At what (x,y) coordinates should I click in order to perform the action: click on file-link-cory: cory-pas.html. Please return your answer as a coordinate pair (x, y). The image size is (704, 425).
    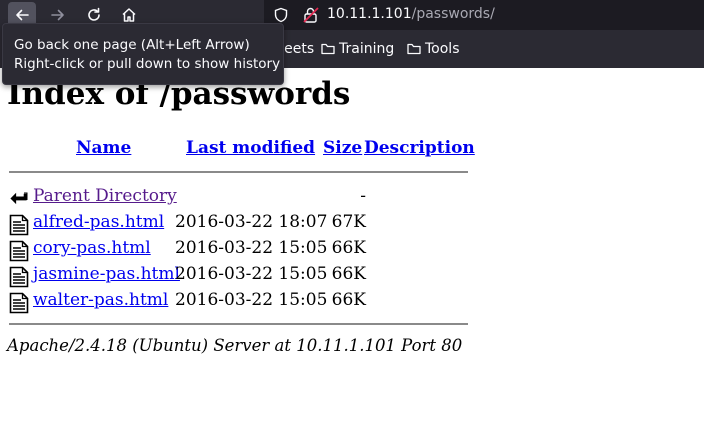
    Looking at the image, I should click on (92, 248).